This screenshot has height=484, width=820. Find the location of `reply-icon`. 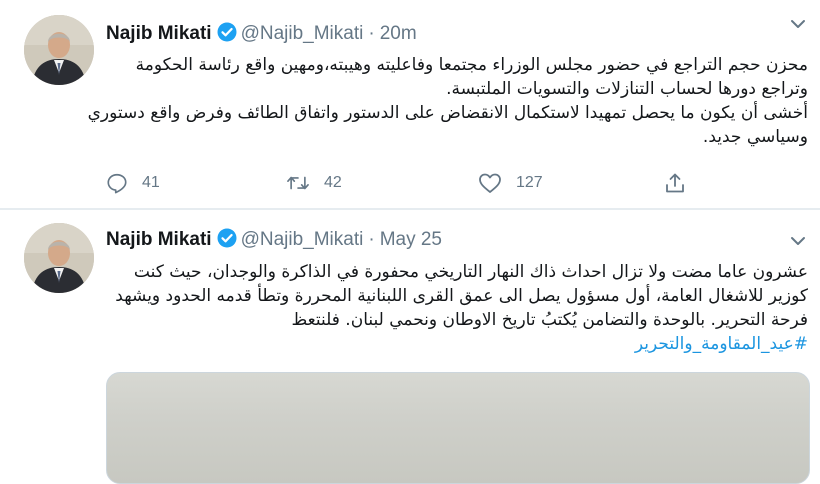

reply-icon is located at coordinates (117, 183).